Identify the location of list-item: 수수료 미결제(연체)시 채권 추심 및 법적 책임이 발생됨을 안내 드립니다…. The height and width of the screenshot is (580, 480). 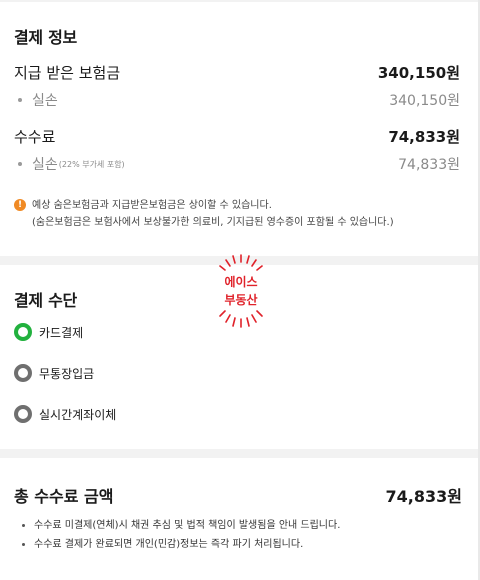
(181, 525).